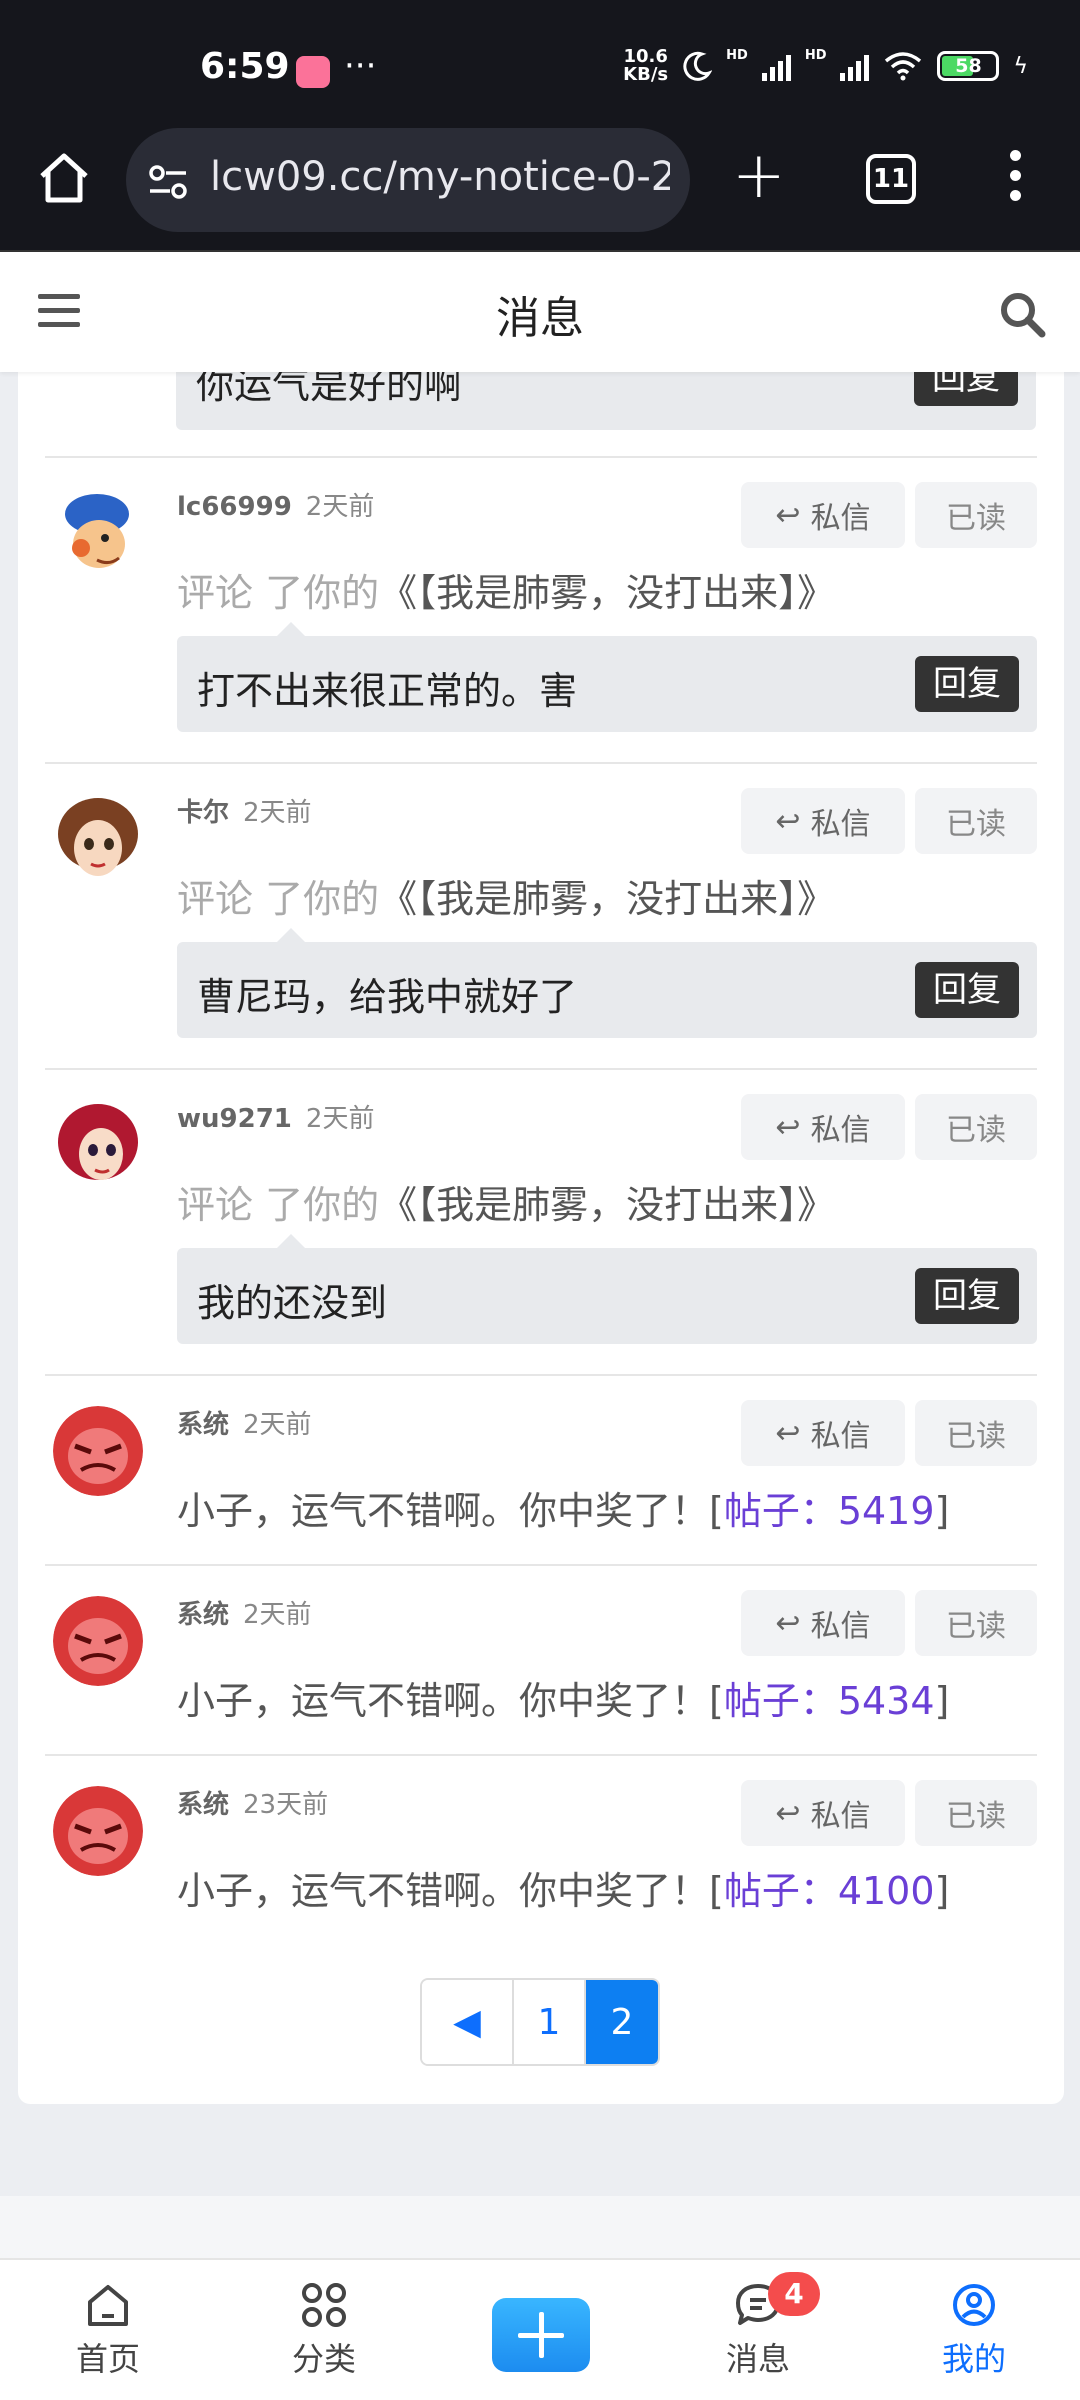 This screenshot has width=1080, height=2400. I want to click on timestamp: 23天前, so click(286, 1805).